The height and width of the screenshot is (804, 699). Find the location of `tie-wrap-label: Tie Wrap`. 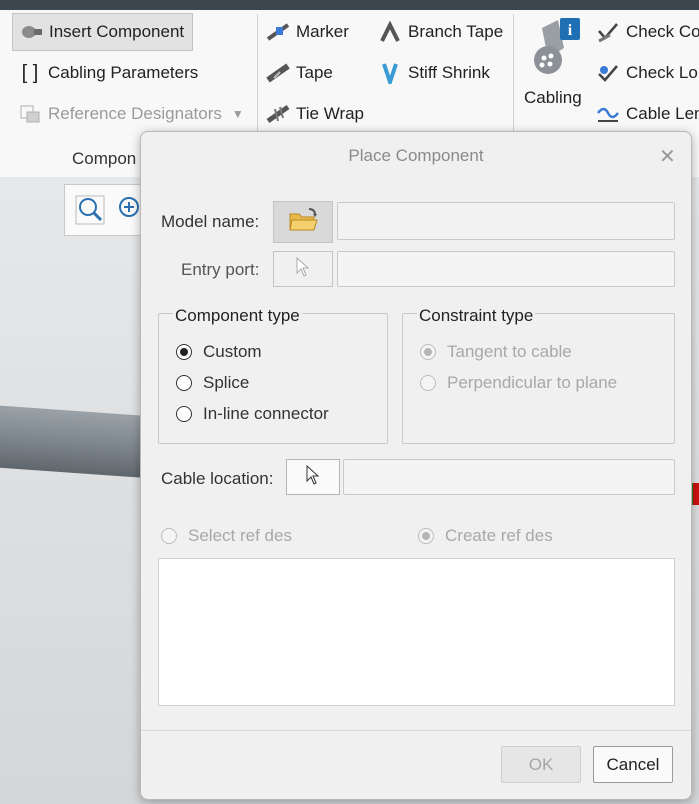

tie-wrap-label: Tie Wrap is located at coordinates (330, 113).